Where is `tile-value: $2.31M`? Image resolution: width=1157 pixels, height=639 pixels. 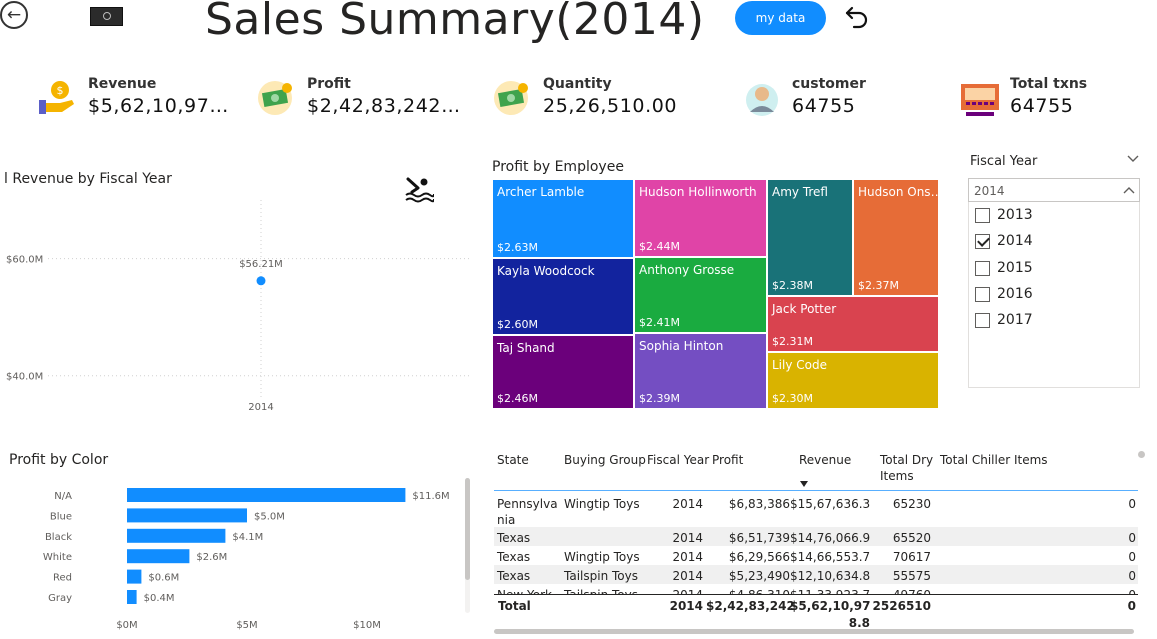 tile-value: $2.31M is located at coordinates (792, 341).